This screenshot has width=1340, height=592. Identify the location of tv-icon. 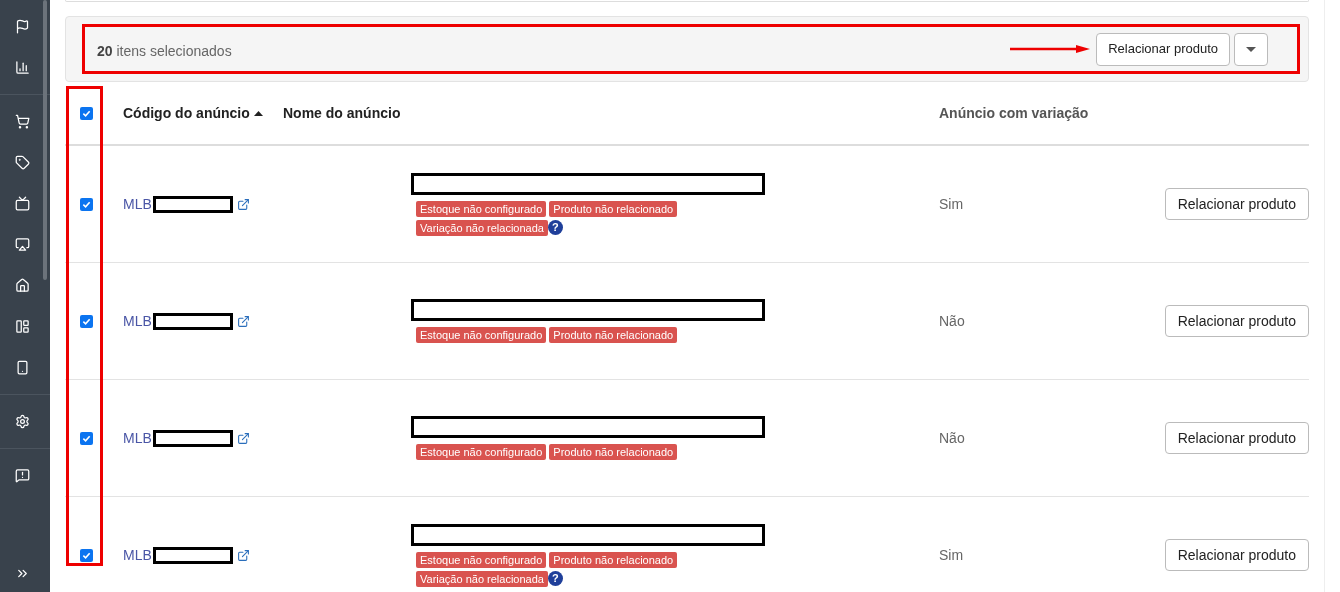
(22, 203).